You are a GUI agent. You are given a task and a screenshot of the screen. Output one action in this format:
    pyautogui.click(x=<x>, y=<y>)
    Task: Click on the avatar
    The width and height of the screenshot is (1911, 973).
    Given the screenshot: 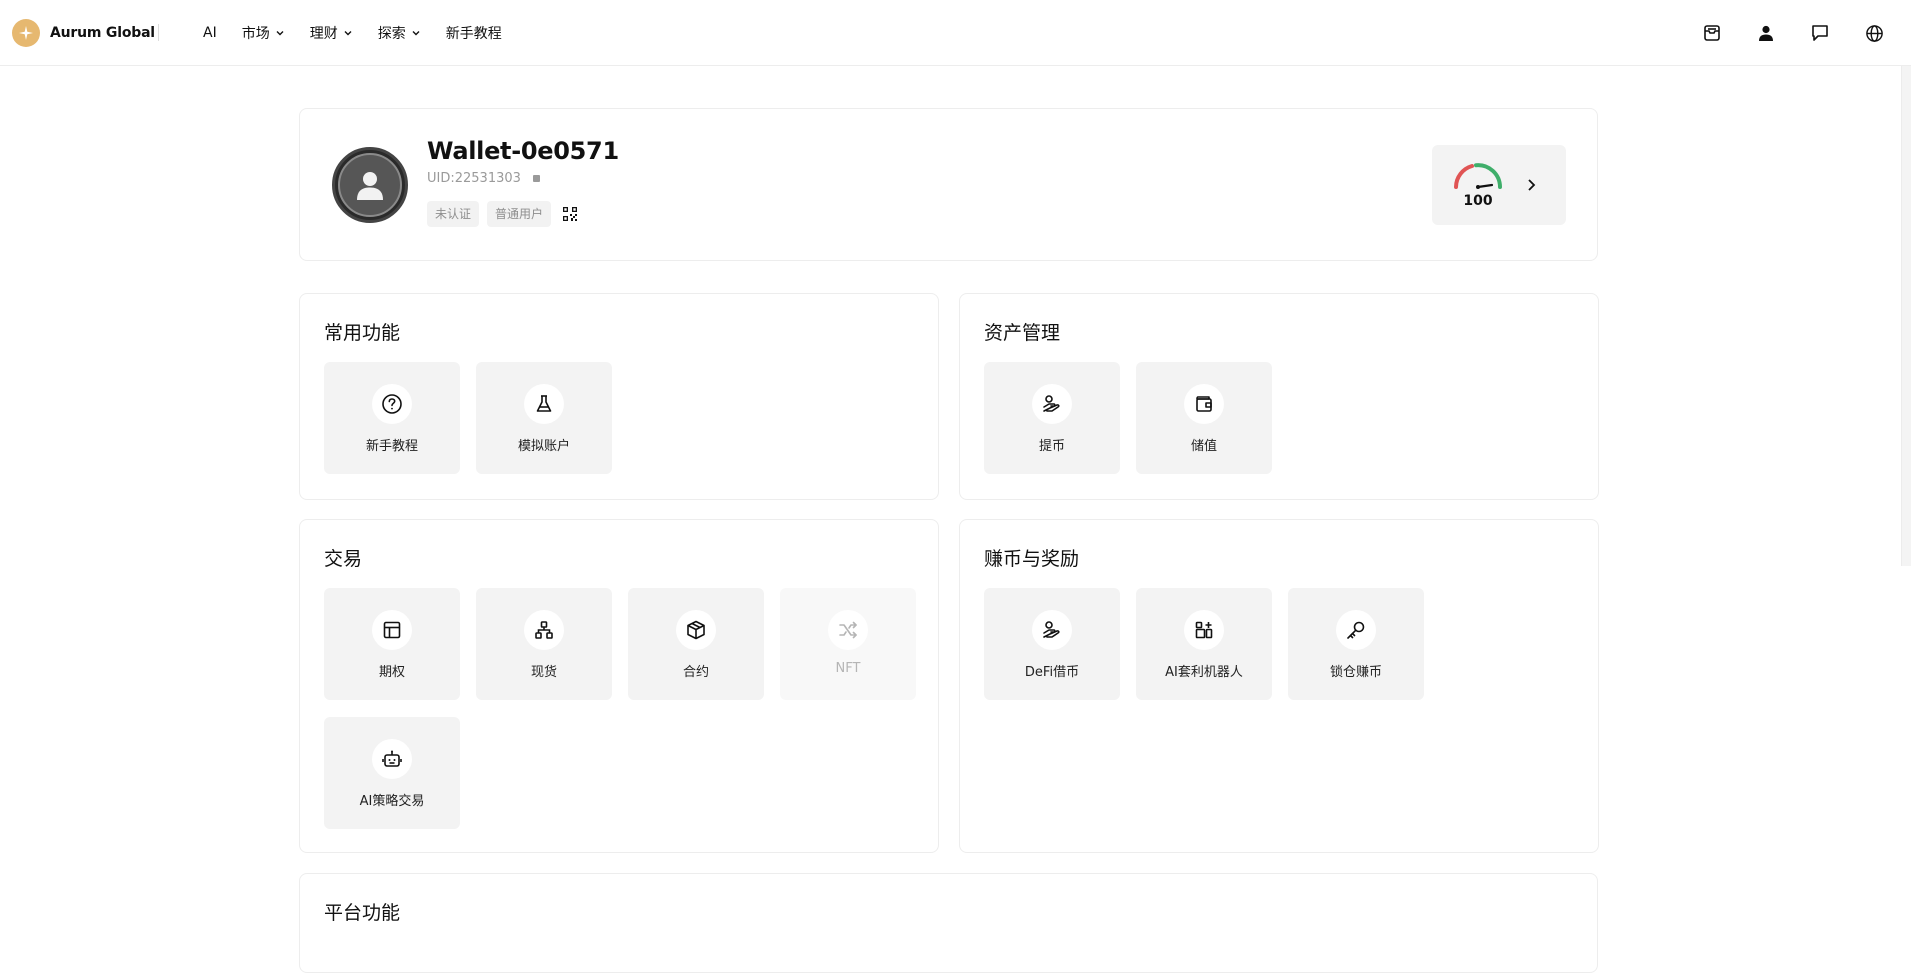 What is the action you would take?
    pyautogui.click(x=370, y=185)
    